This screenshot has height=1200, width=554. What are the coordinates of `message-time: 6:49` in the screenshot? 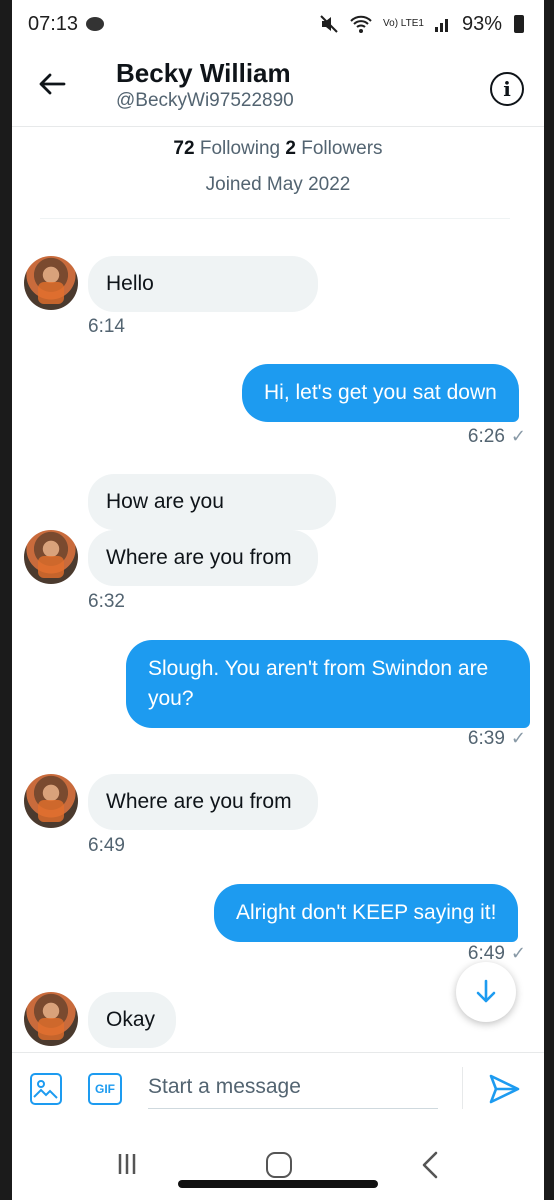 It's located at (486, 953).